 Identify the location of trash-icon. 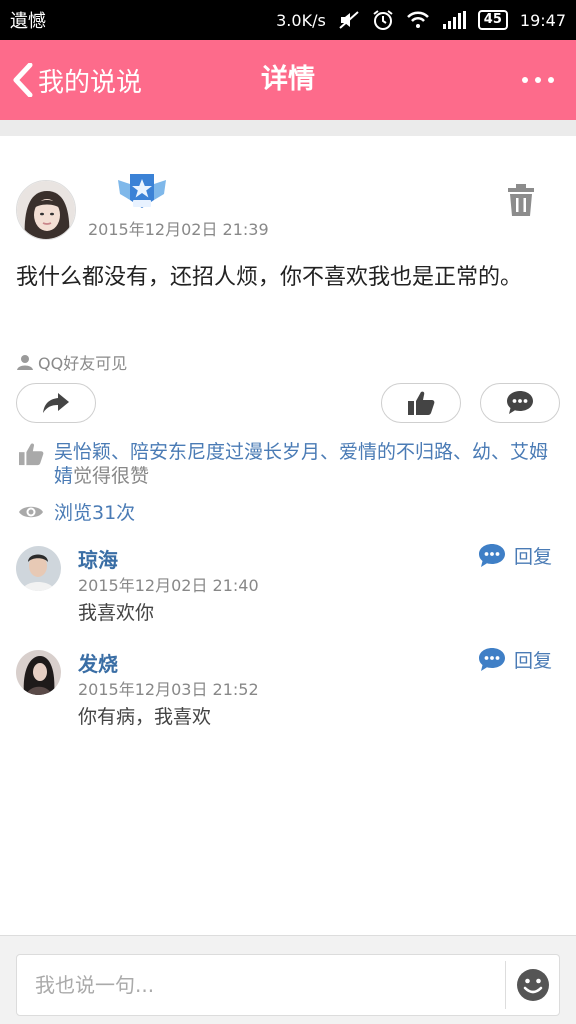
(521, 200).